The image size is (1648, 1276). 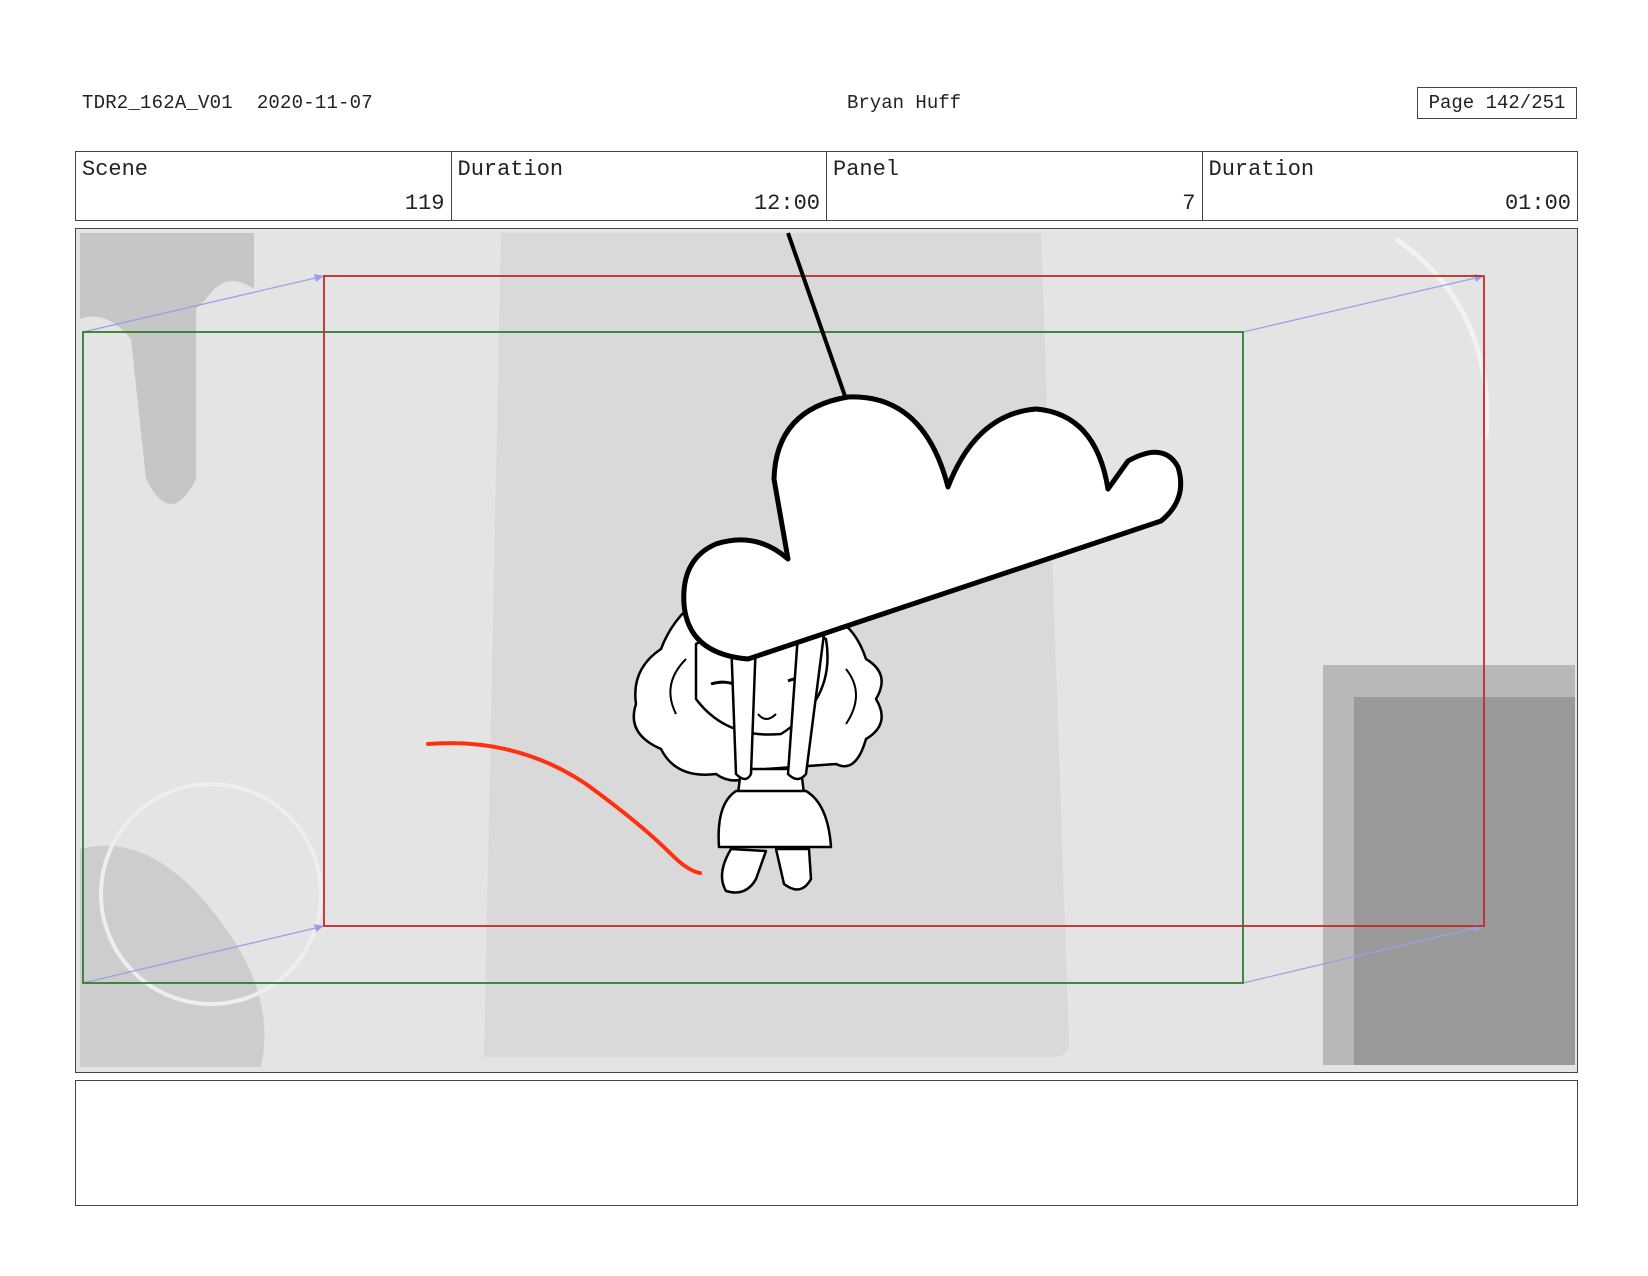 I want to click on panel-notes-box, so click(x=826, y=1143).